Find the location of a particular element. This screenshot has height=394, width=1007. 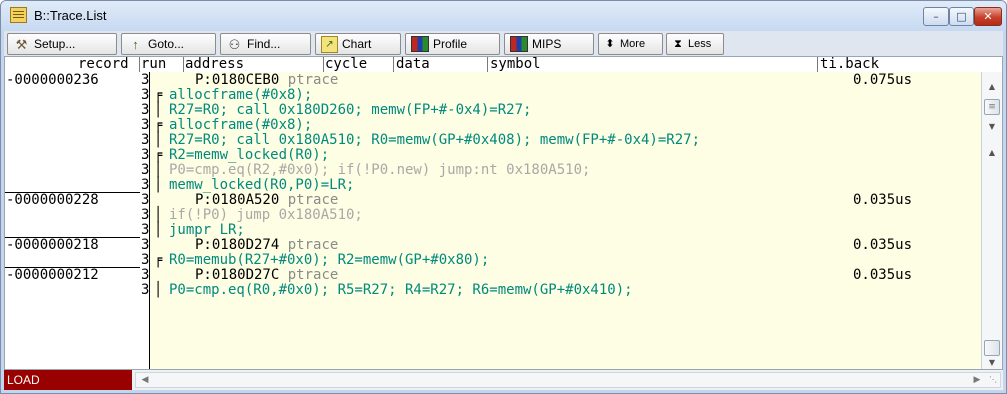

header-record: record is located at coordinates (103, 64).